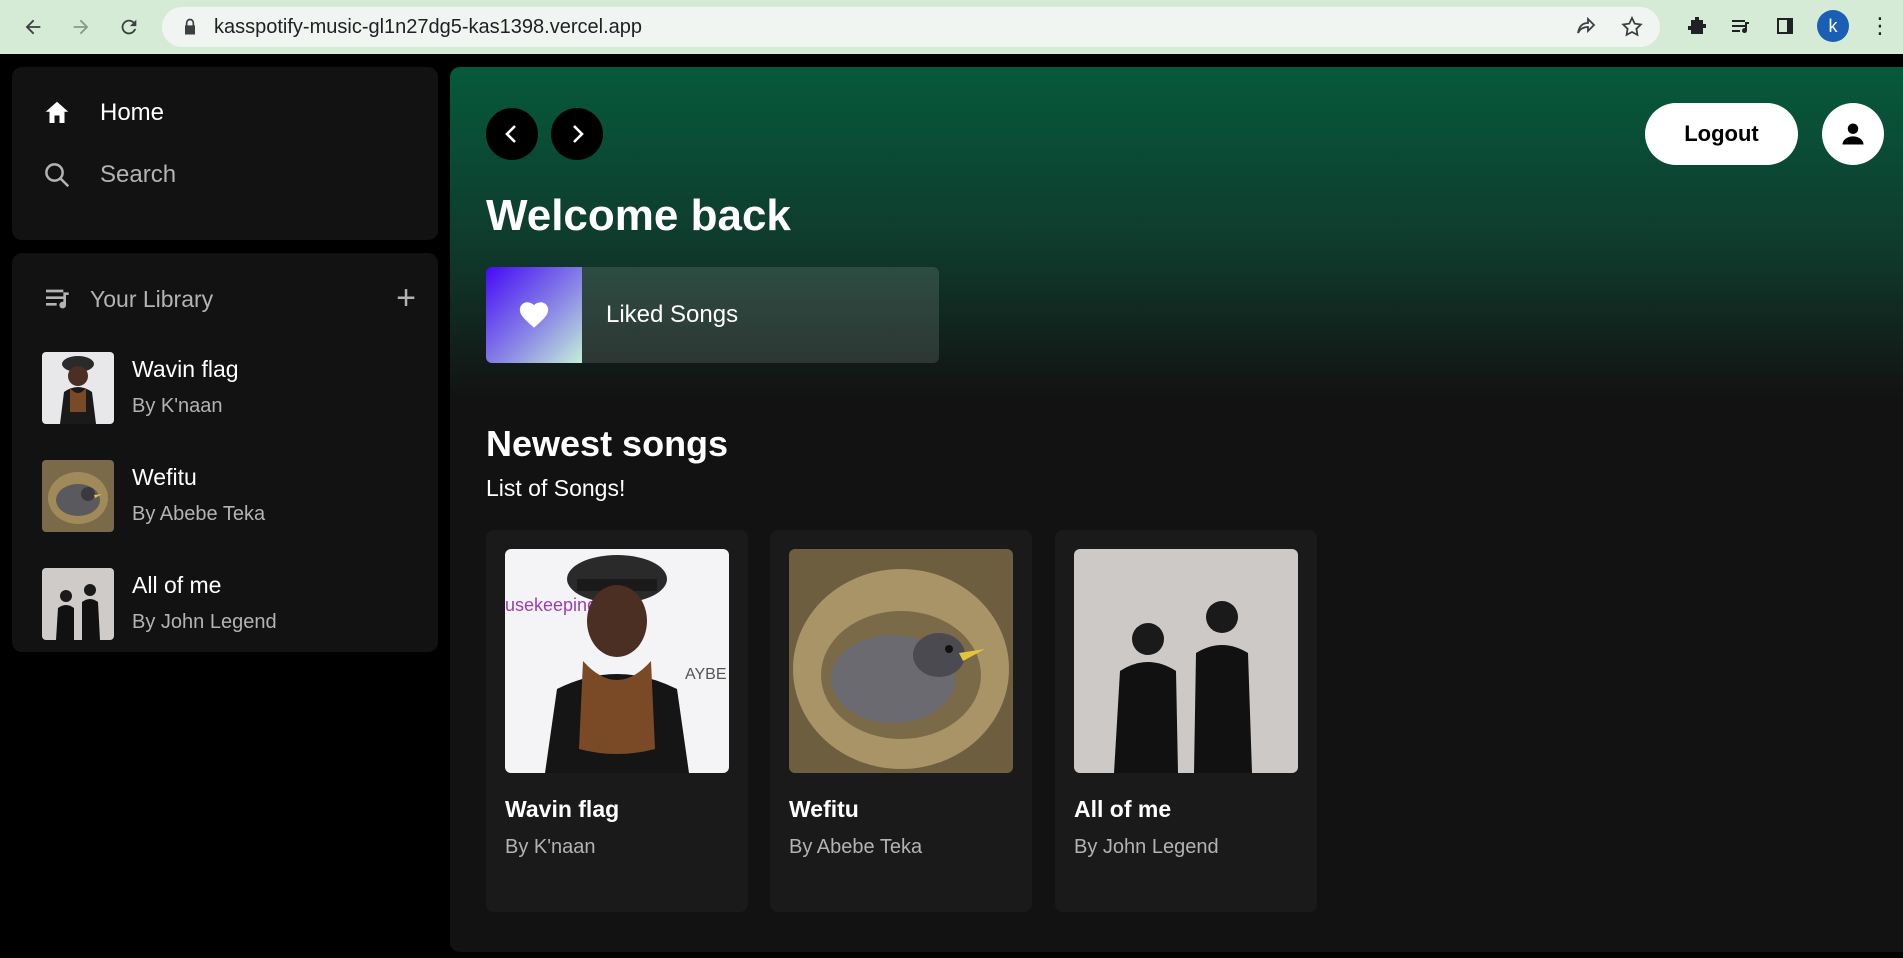  Describe the element at coordinates (199, 514) in the screenshot. I see `library-item-artist: By Abebe Teka` at that location.